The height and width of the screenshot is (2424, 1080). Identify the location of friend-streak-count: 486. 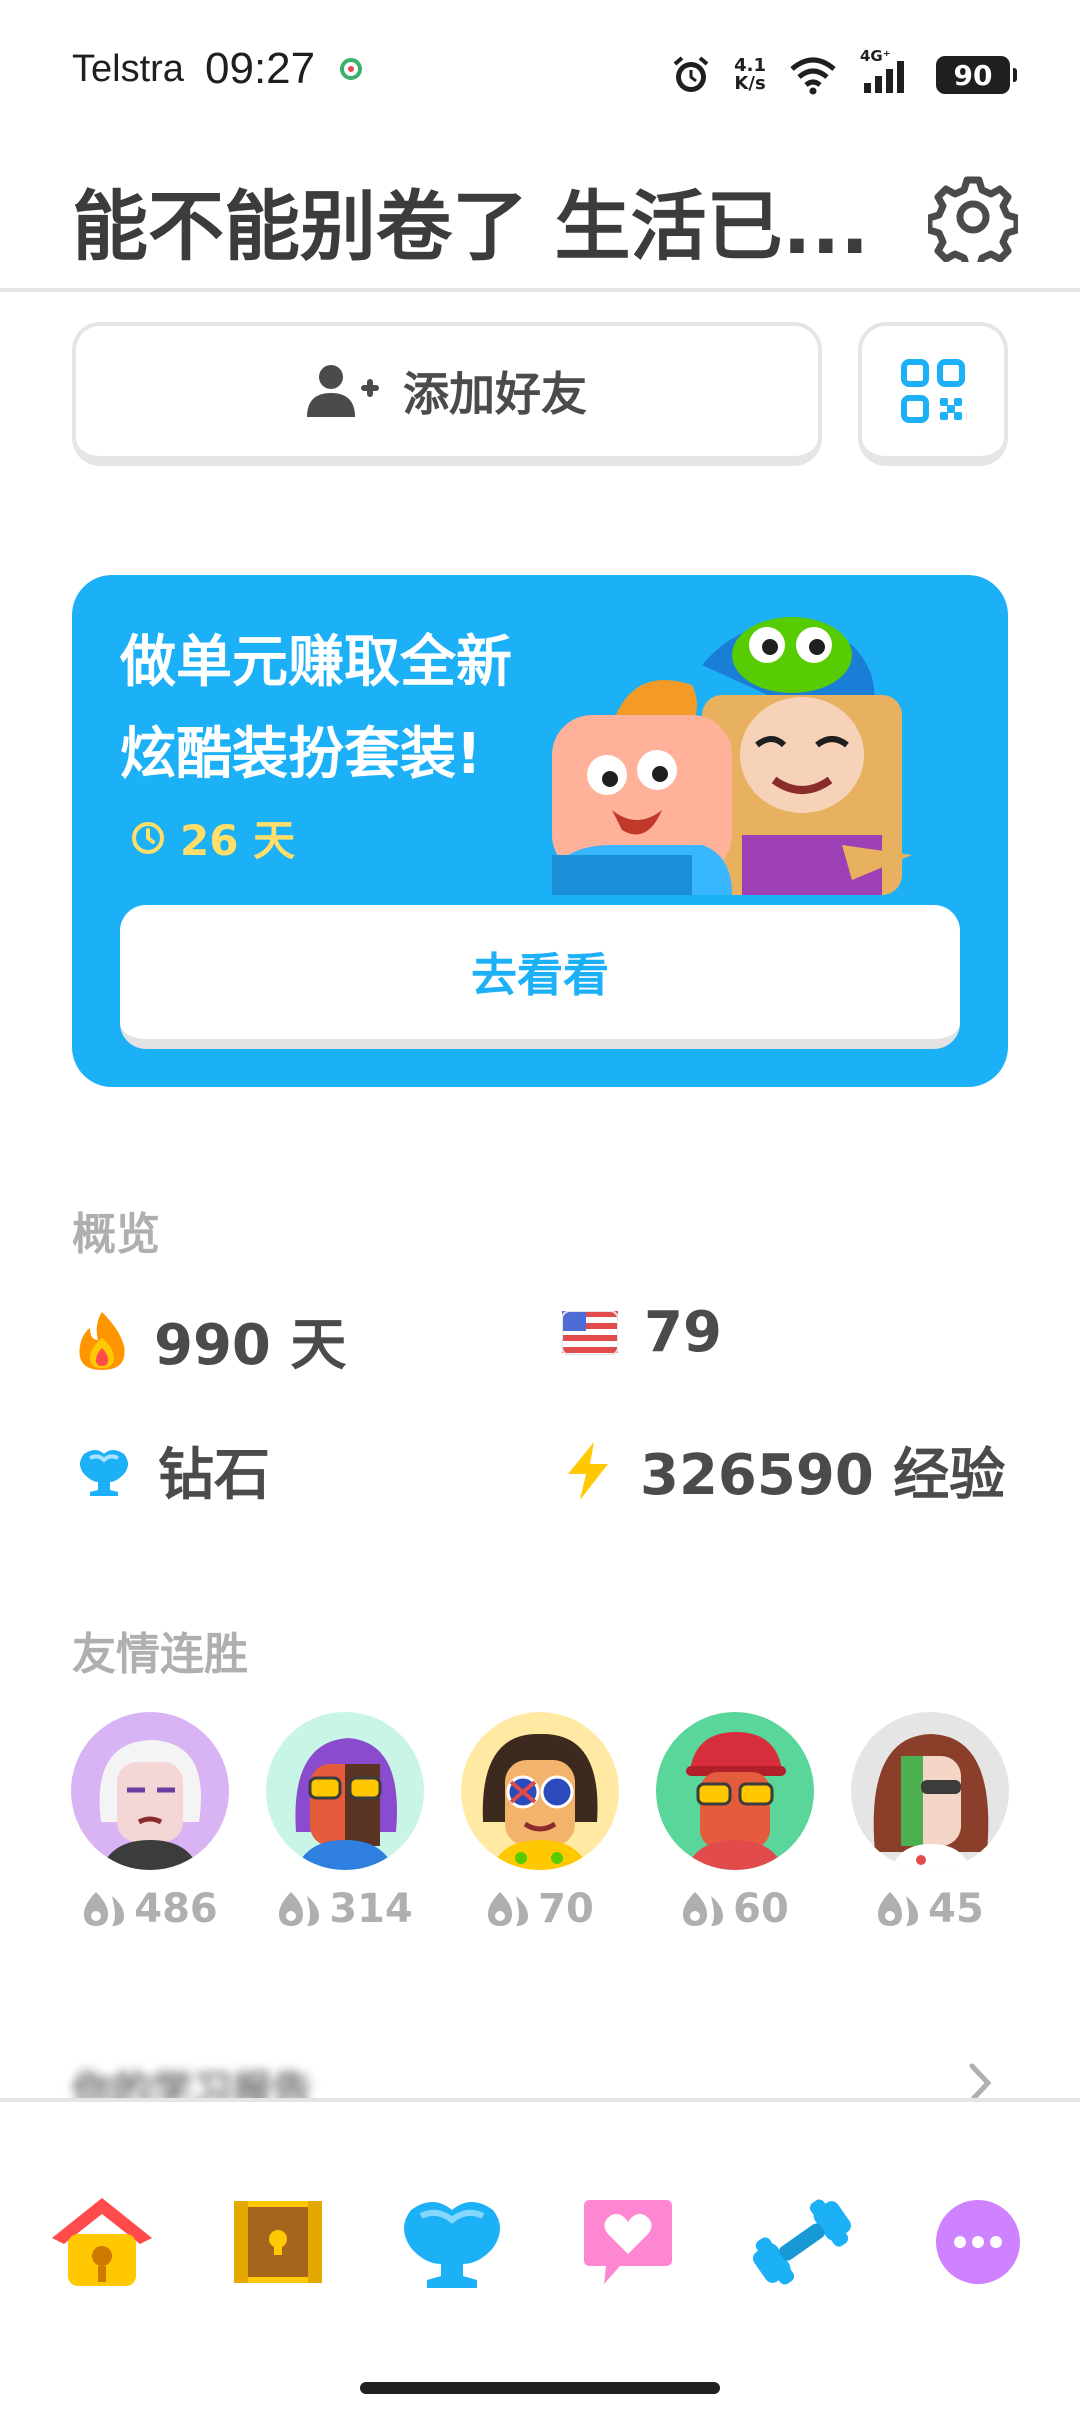
(150, 1909).